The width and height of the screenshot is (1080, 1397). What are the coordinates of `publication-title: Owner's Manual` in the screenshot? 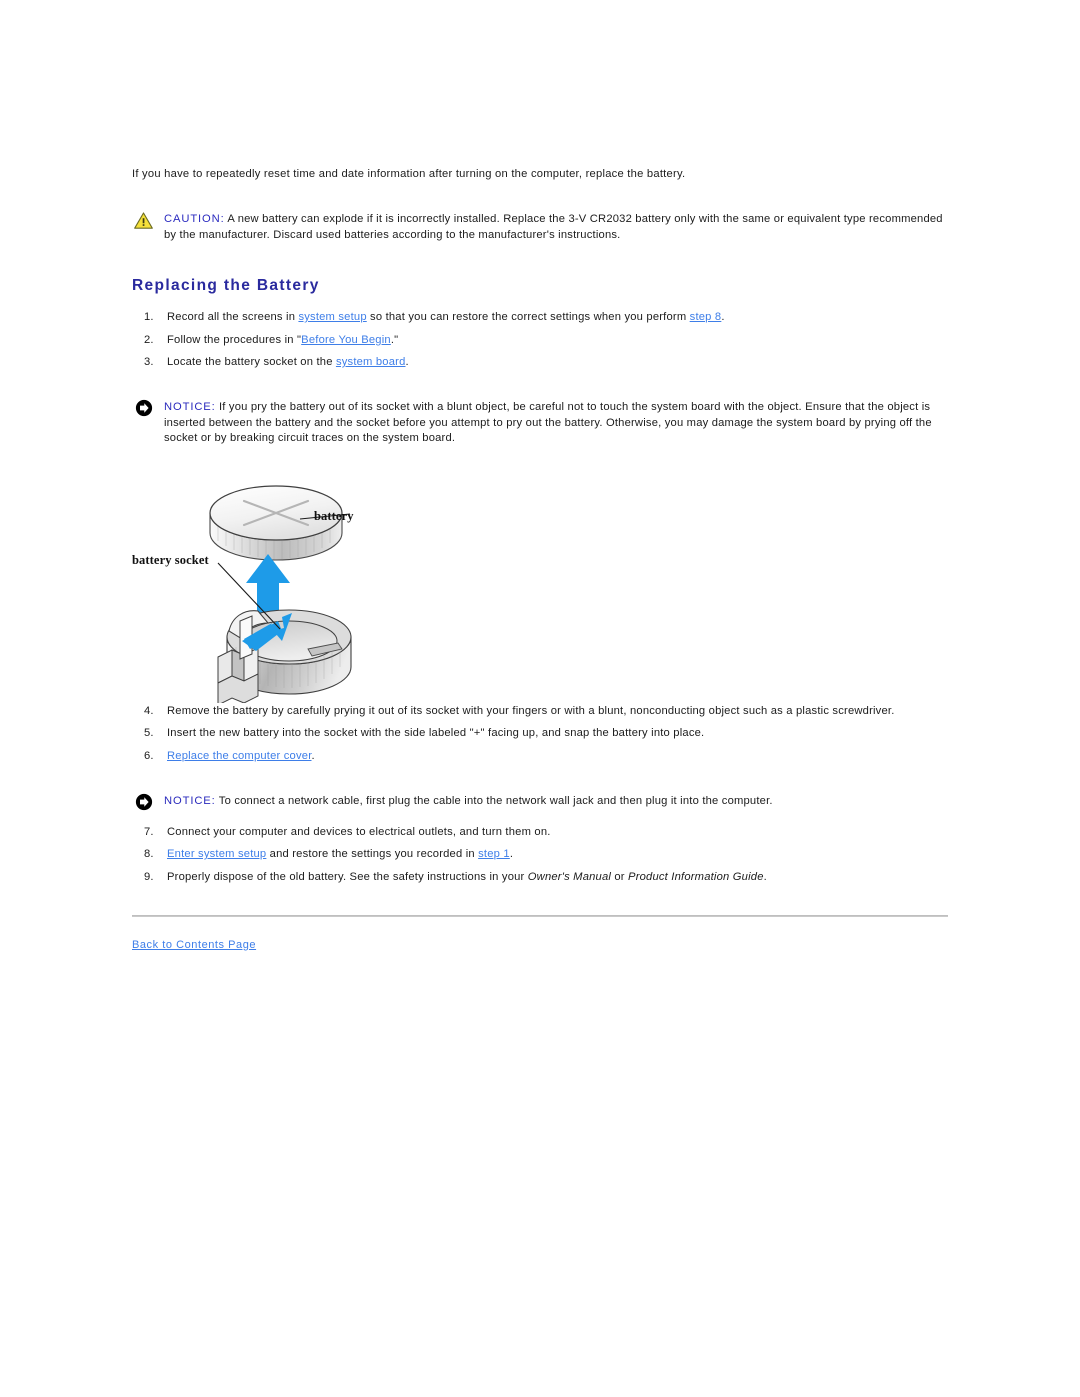 It's located at (569, 876).